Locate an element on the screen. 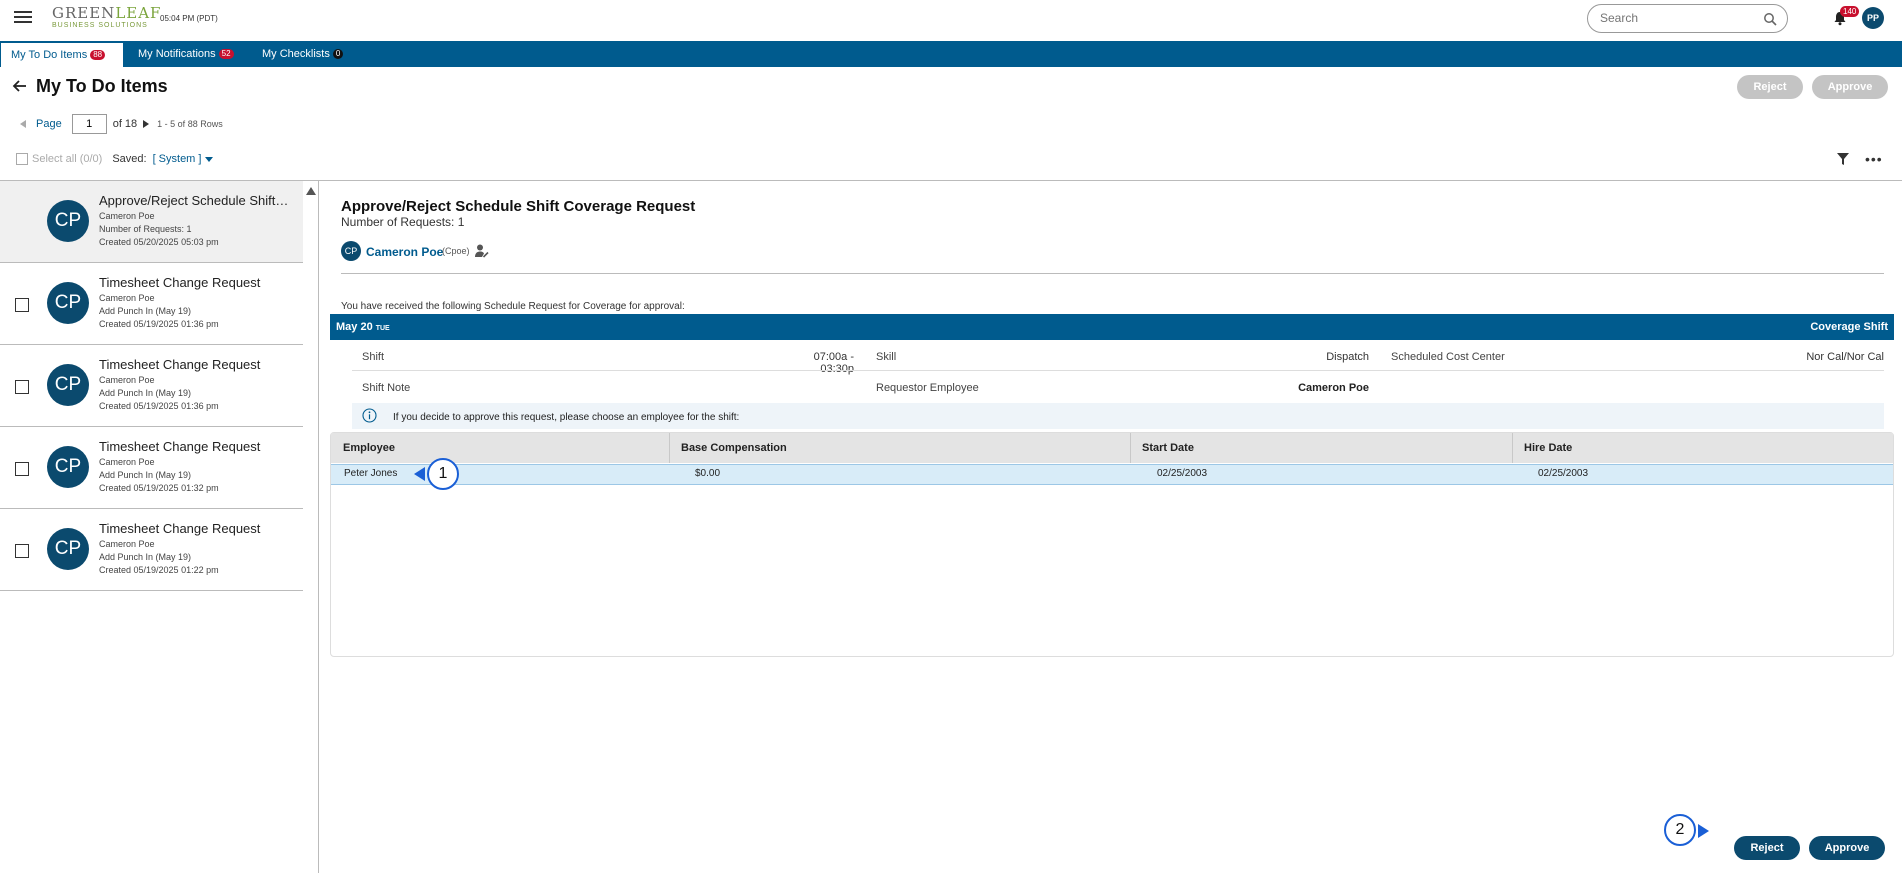 The image size is (1902, 873). tab-label: My Notifications is located at coordinates (177, 54).